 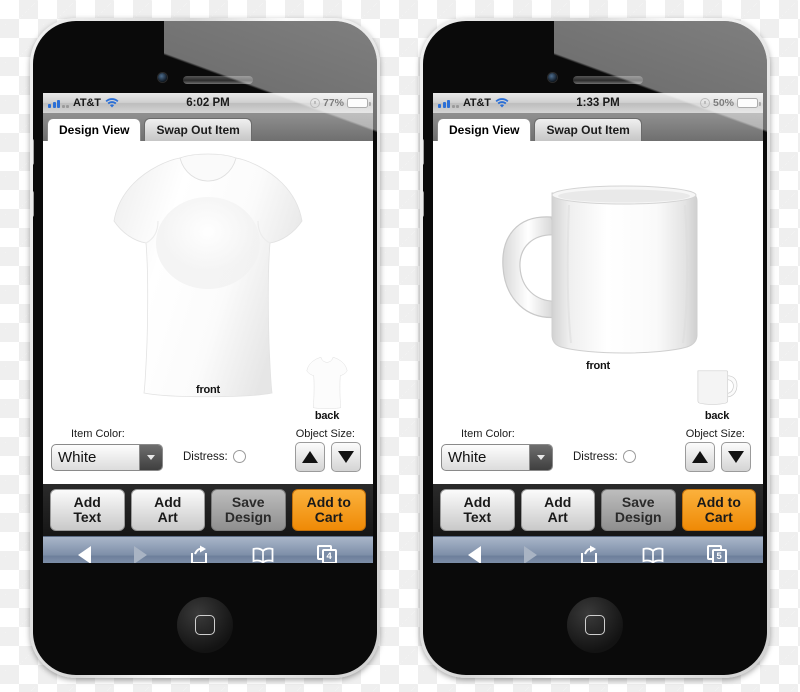 I want to click on add-text-line1: Add, so click(x=87, y=502).